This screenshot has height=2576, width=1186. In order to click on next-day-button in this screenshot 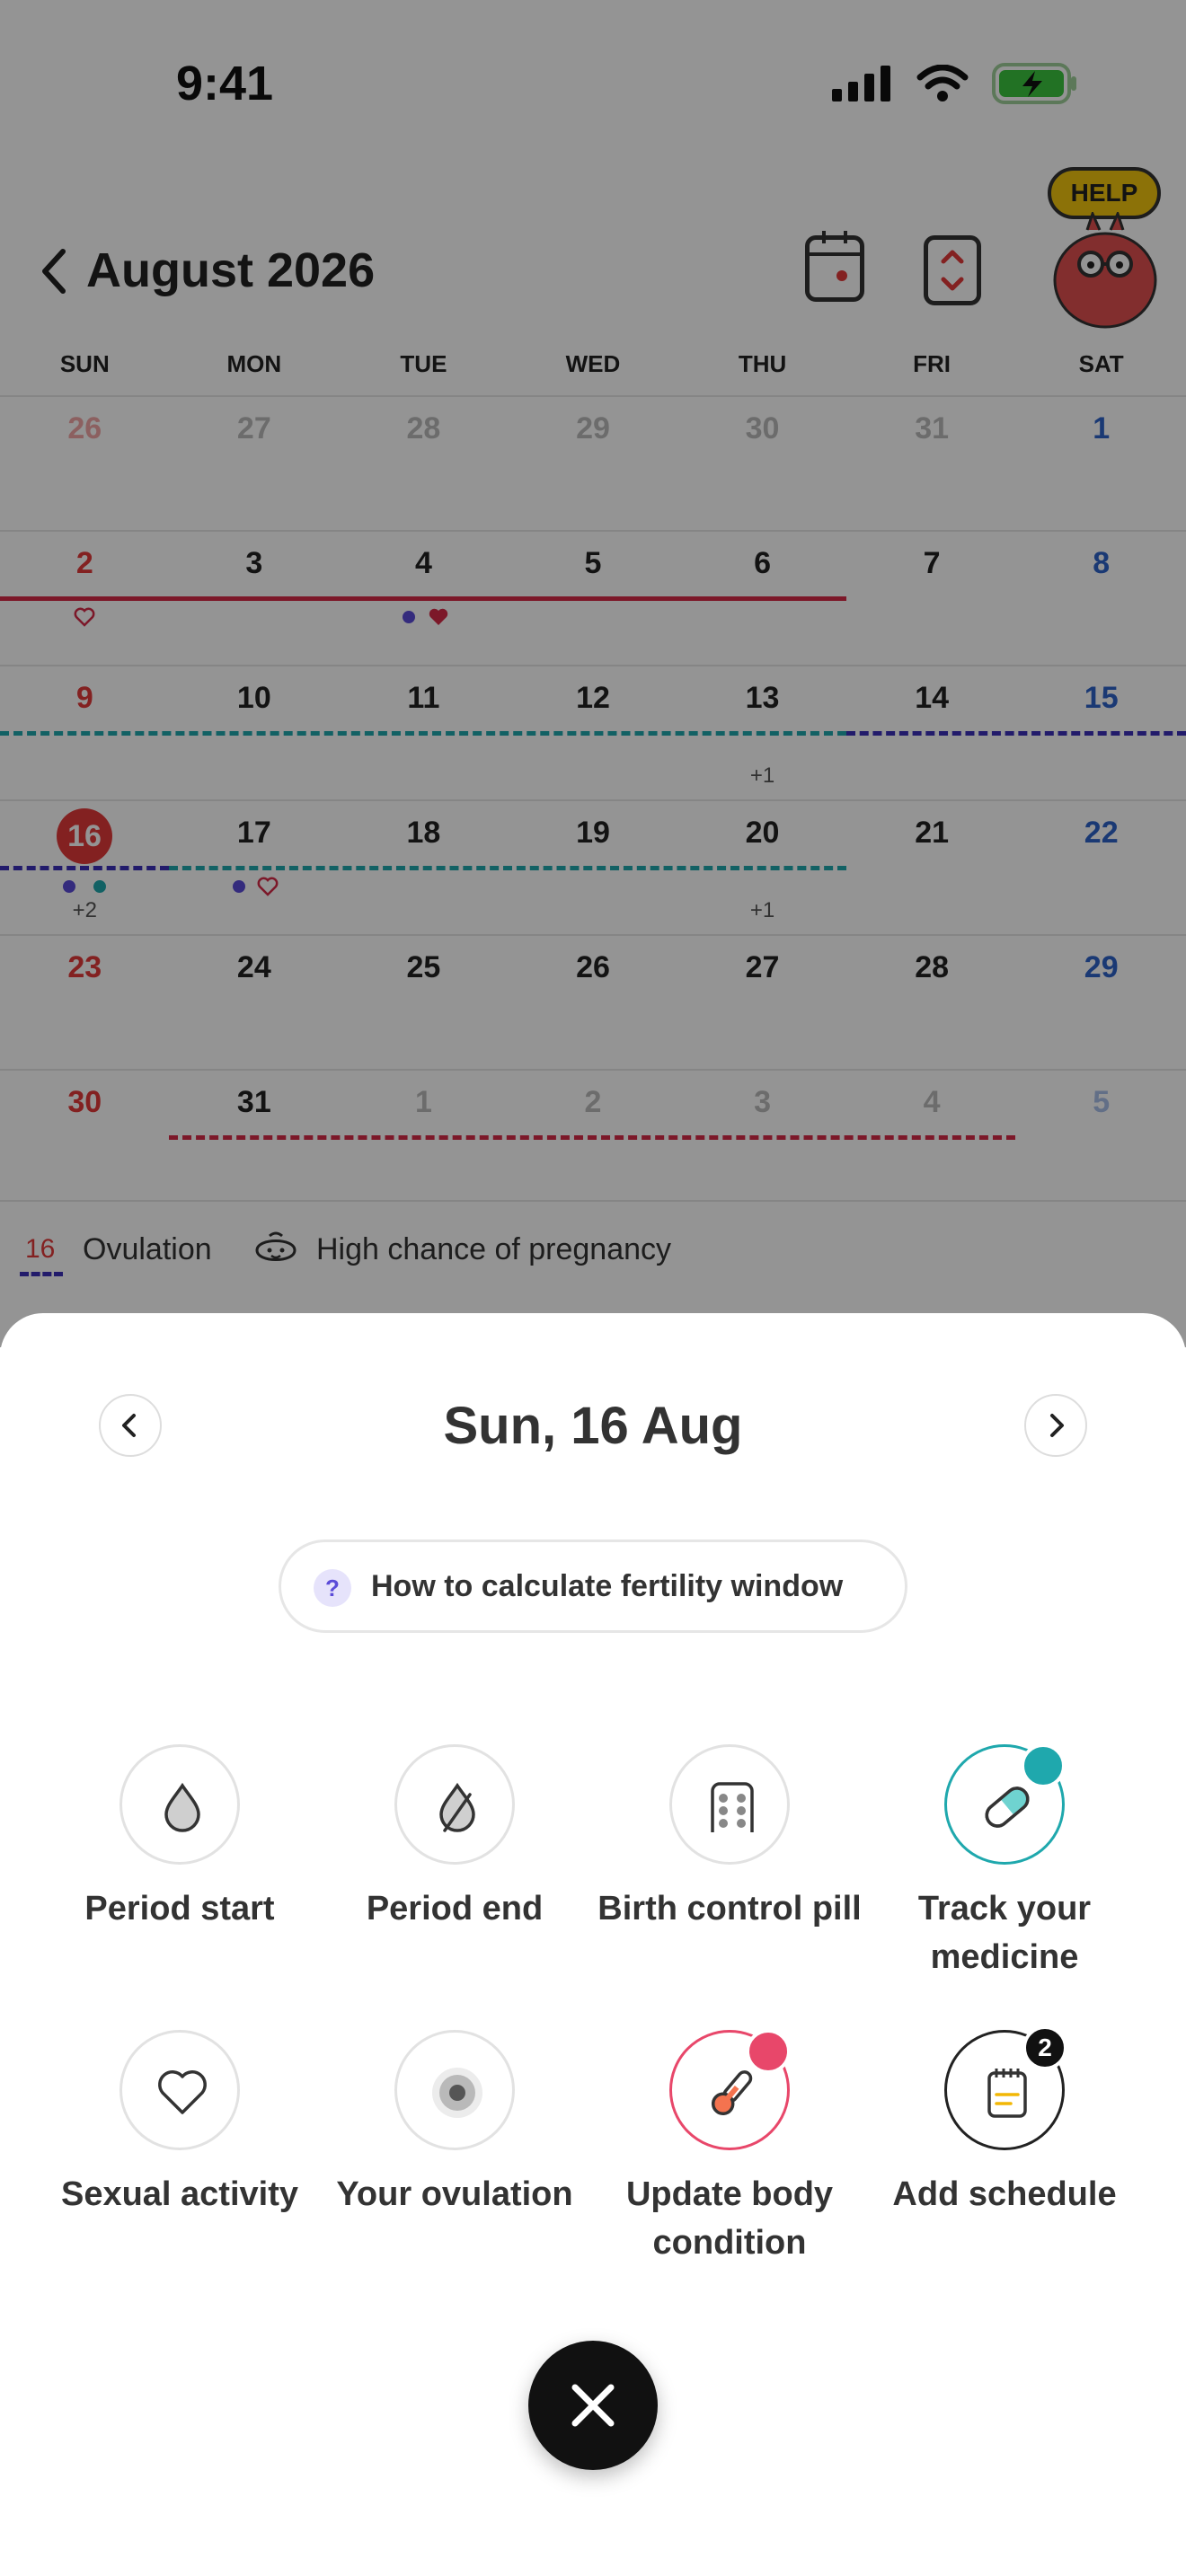, I will do `click(1055, 1425)`.